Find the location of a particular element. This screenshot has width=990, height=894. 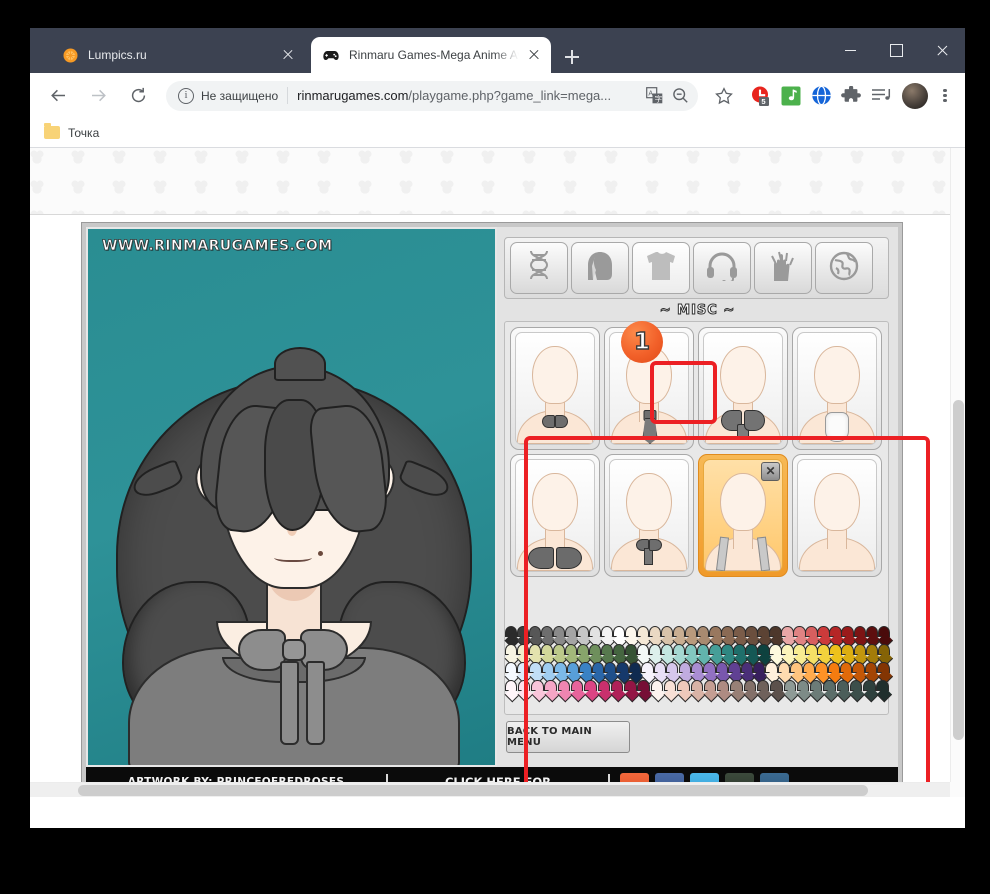

category-tab-accessories is located at coordinates (722, 268).